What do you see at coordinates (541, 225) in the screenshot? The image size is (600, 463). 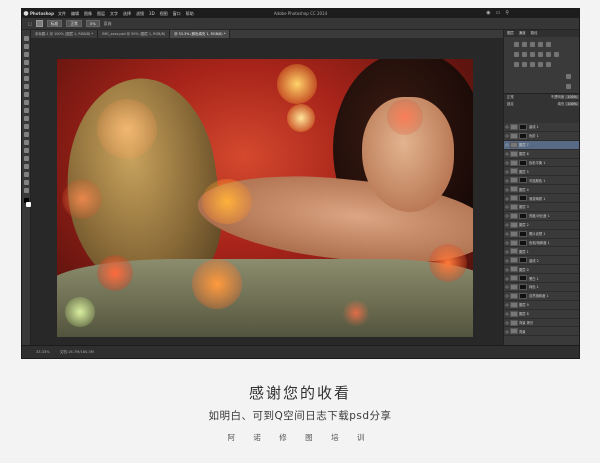 I see `layer-row: ◎ 图层 2` at bounding box center [541, 225].